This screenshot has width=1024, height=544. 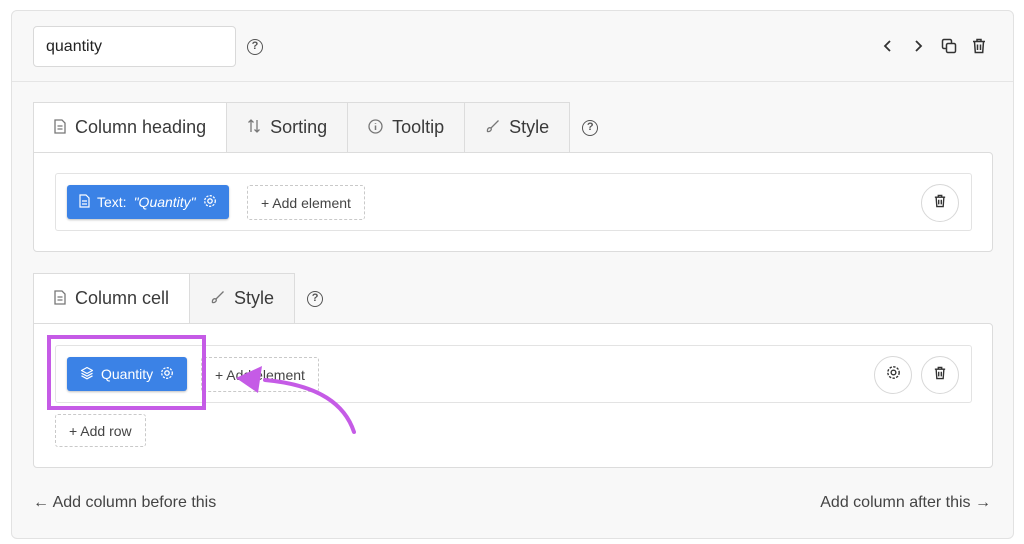 What do you see at coordinates (918, 46) in the screenshot?
I see `chevron-right-icon` at bounding box center [918, 46].